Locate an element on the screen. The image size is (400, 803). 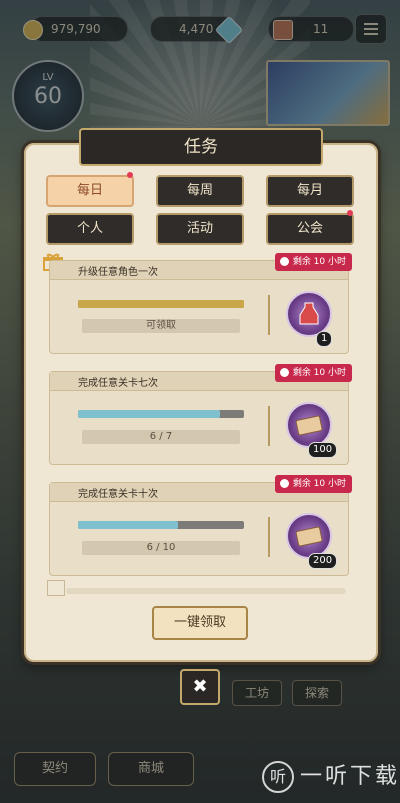
tab-guild: 公会 is located at coordinates (310, 229).